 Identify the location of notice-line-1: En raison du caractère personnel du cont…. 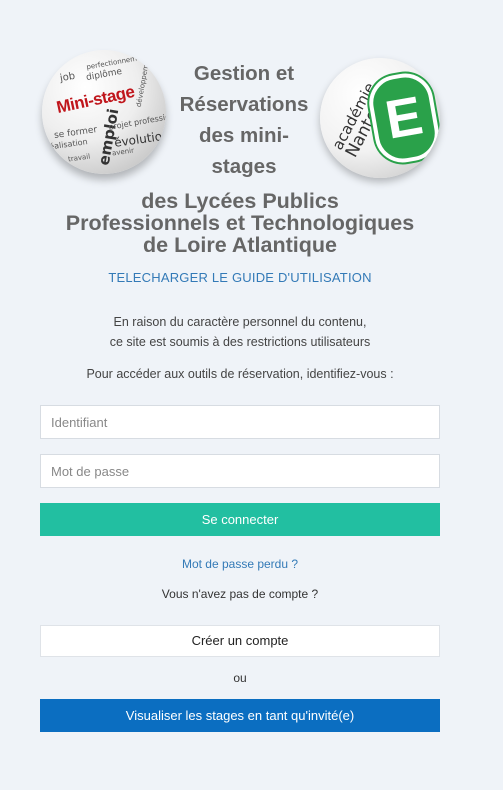
(240, 322).